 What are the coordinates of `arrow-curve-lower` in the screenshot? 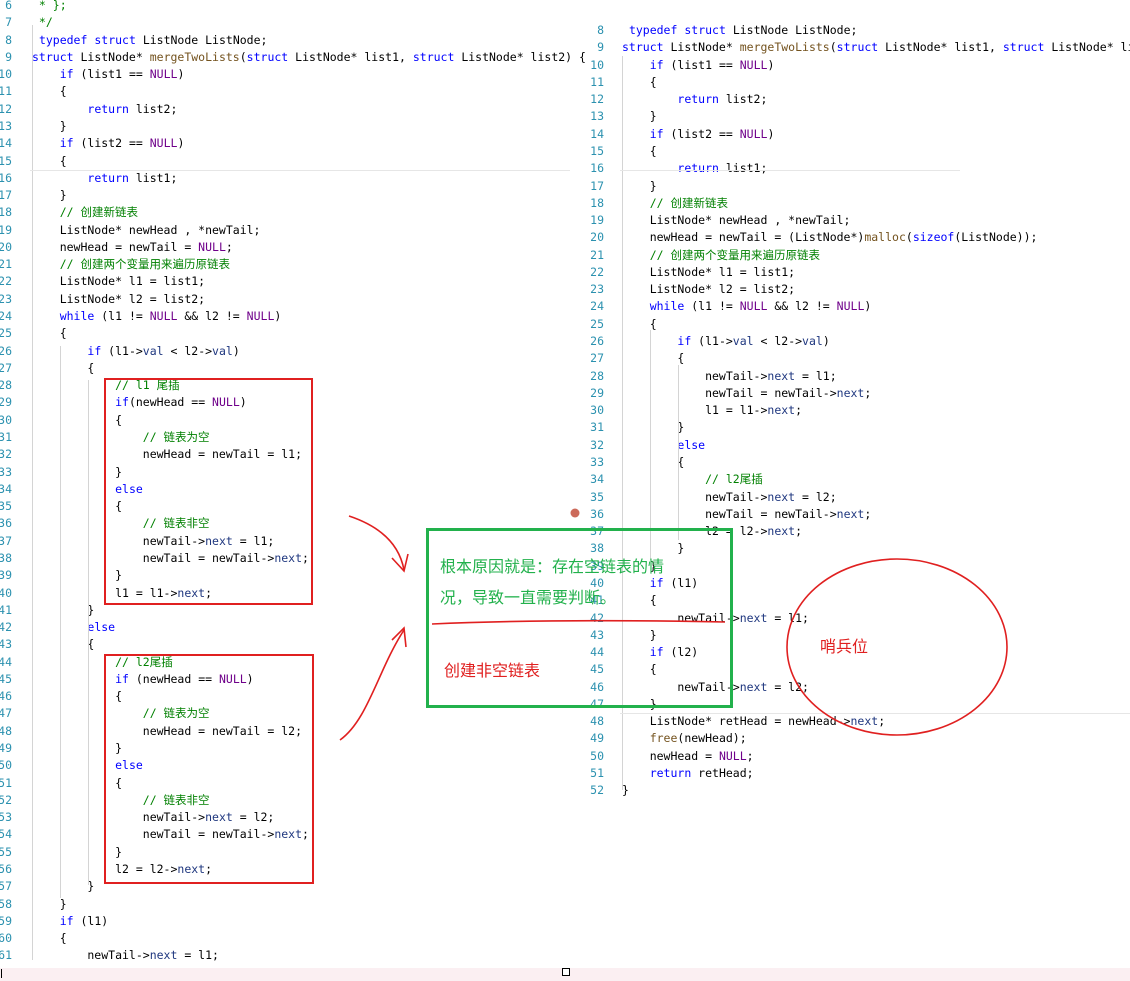 It's located at (372, 685).